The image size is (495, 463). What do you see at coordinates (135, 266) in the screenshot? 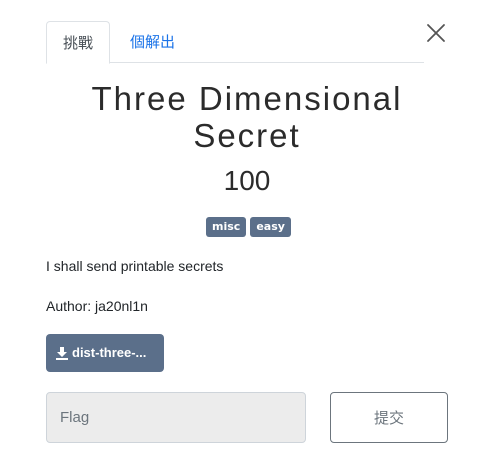
I see `challenge-description: I shall send printable secrets` at bounding box center [135, 266].